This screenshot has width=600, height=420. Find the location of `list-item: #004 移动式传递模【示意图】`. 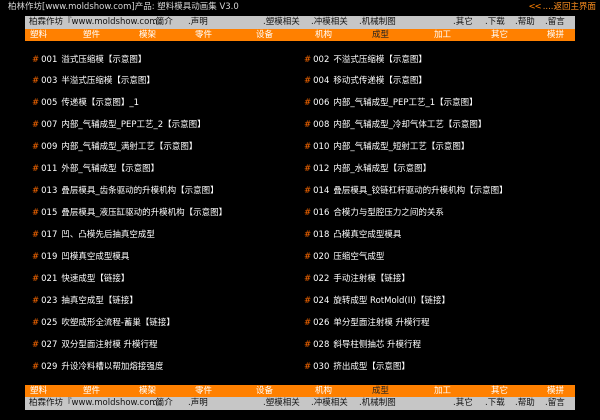

list-item: #004 移动式传递模【示意图】 is located at coordinates (365, 81).